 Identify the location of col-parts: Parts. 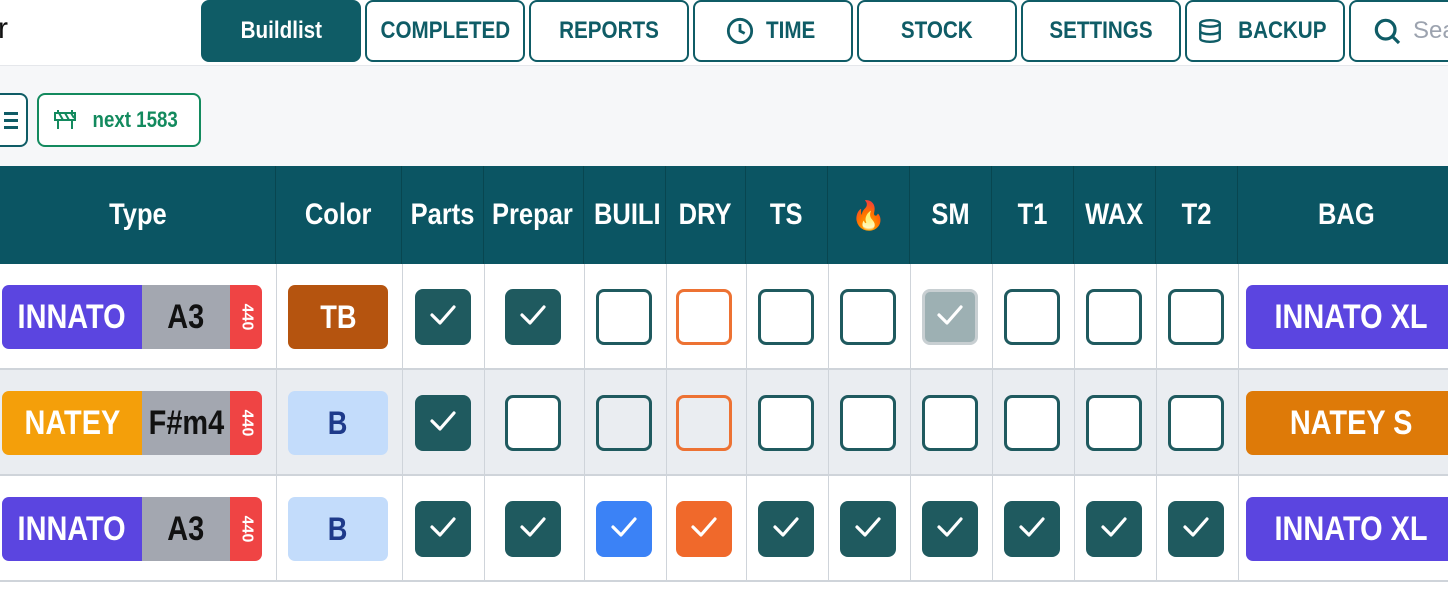
(443, 215).